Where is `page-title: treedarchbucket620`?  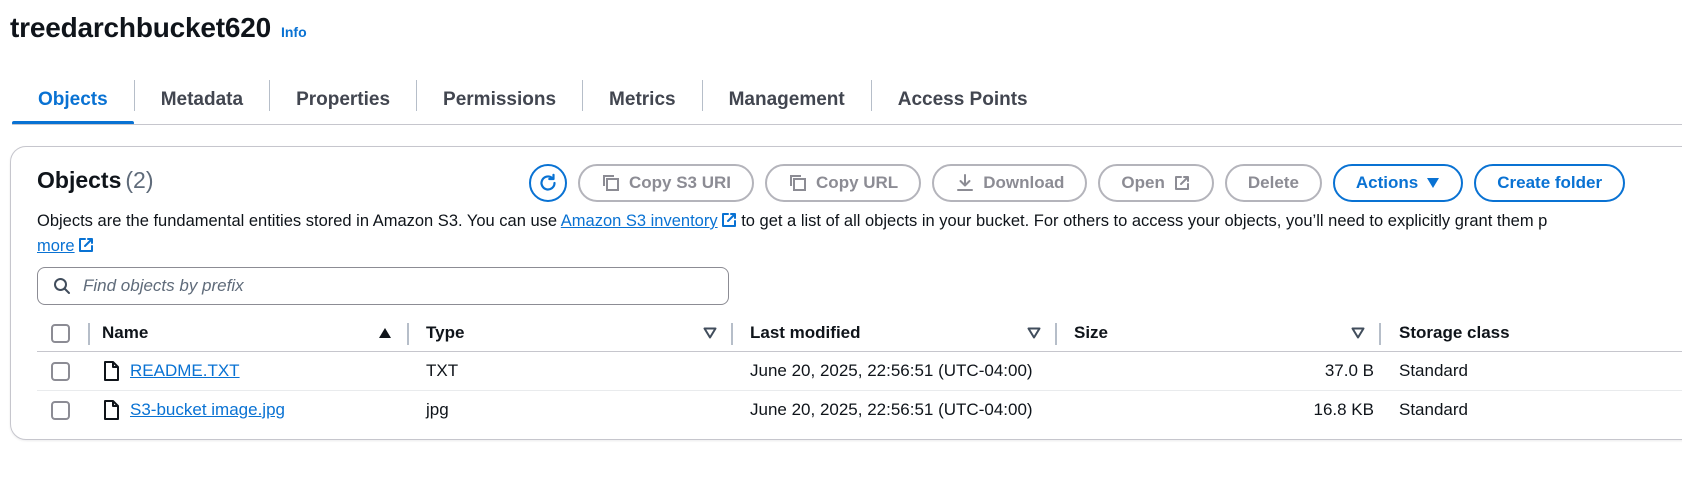 page-title: treedarchbucket620 is located at coordinates (140, 27).